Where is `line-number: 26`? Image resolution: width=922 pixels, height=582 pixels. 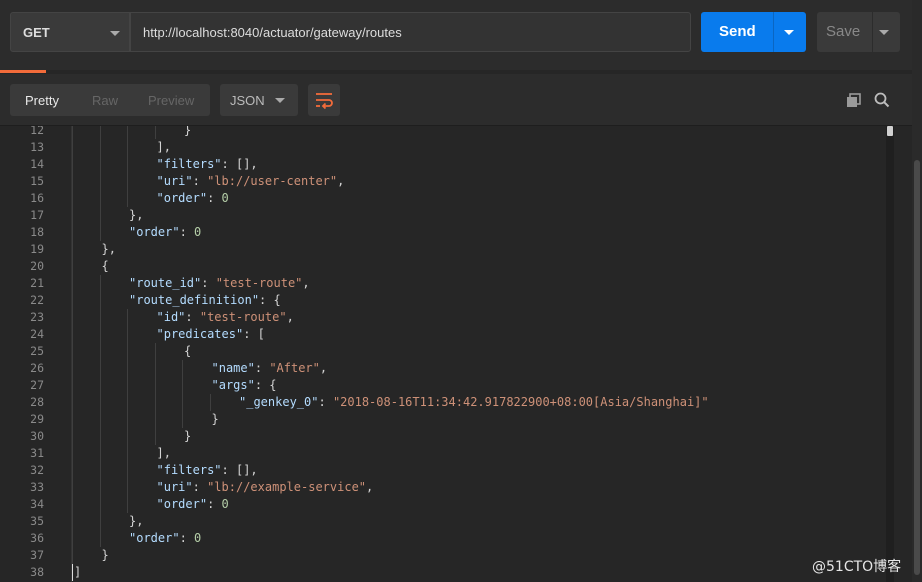 line-number: 26 is located at coordinates (37, 368).